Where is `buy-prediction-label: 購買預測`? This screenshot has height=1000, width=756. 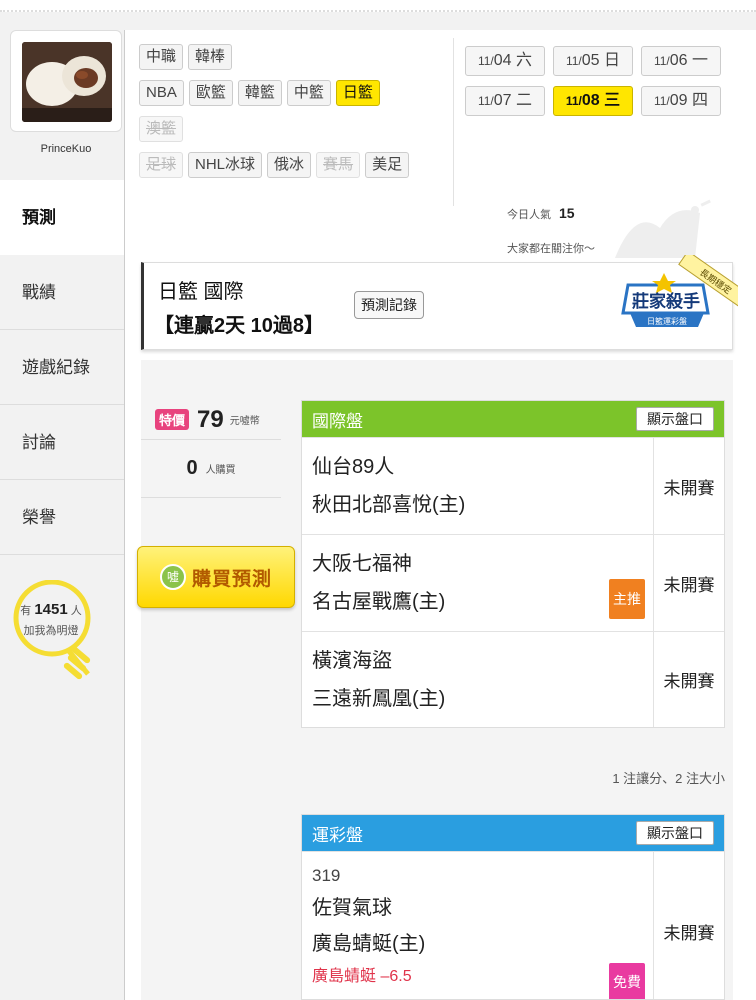 buy-prediction-label: 購買預測 is located at coordinates (231, 579).